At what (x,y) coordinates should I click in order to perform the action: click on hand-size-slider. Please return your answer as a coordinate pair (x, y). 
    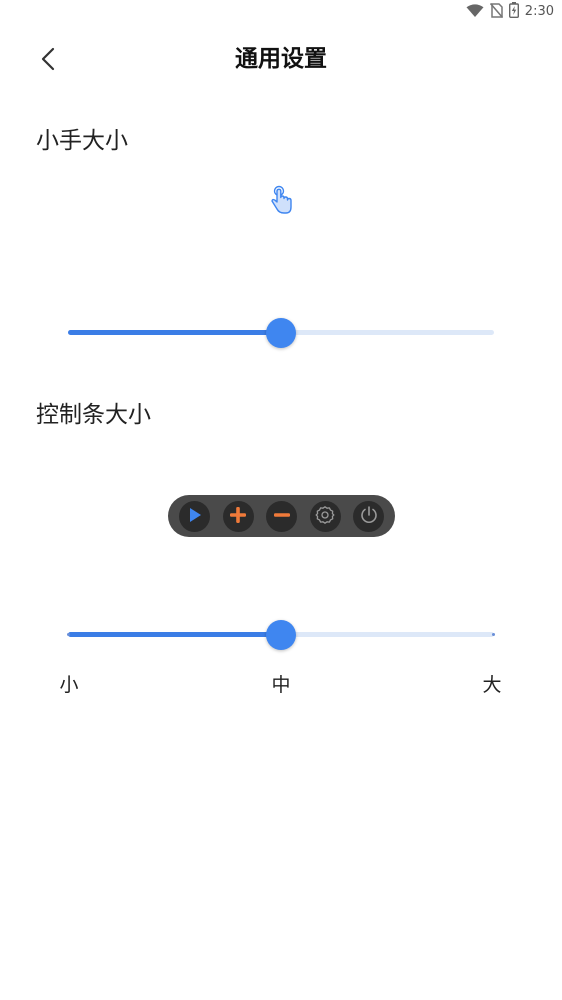
    Looking at the image, I should click on (281, 333).